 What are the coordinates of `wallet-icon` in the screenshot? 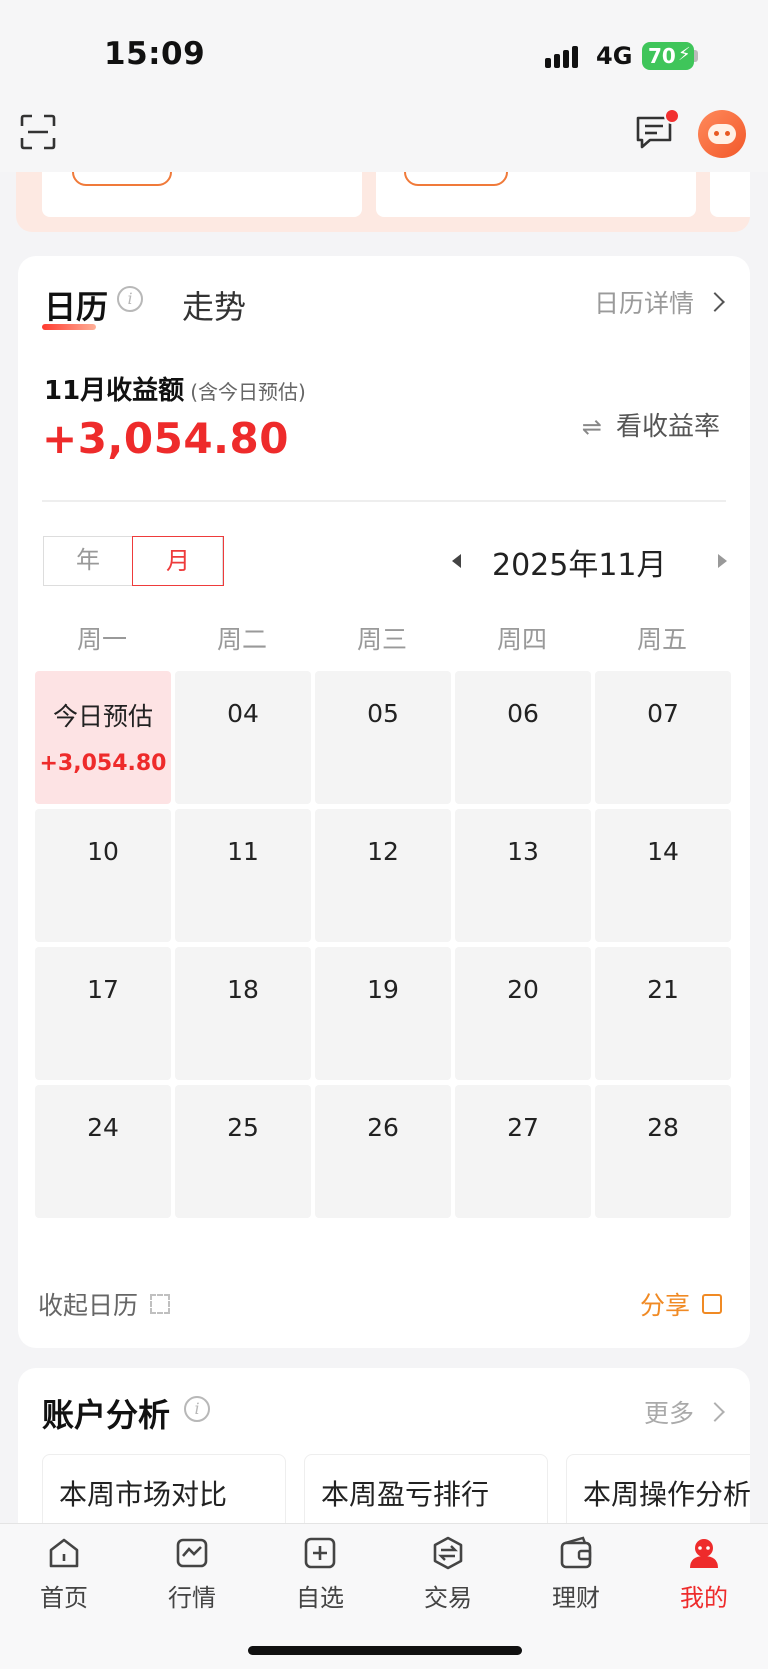 It's located at (576, 1552).